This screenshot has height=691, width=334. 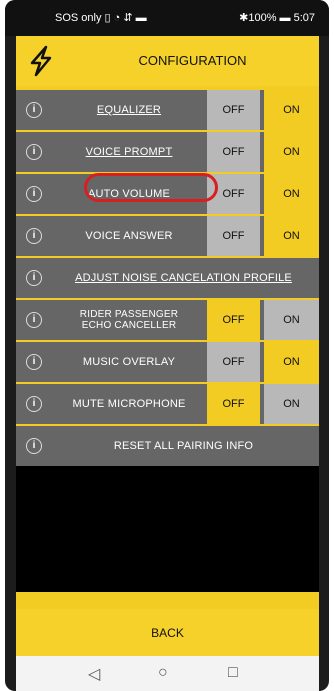 What do you see at coordinates (94, 674) in the screenshot?
I see `nav-back-icon: ◁` at bounding box center [94, 674].